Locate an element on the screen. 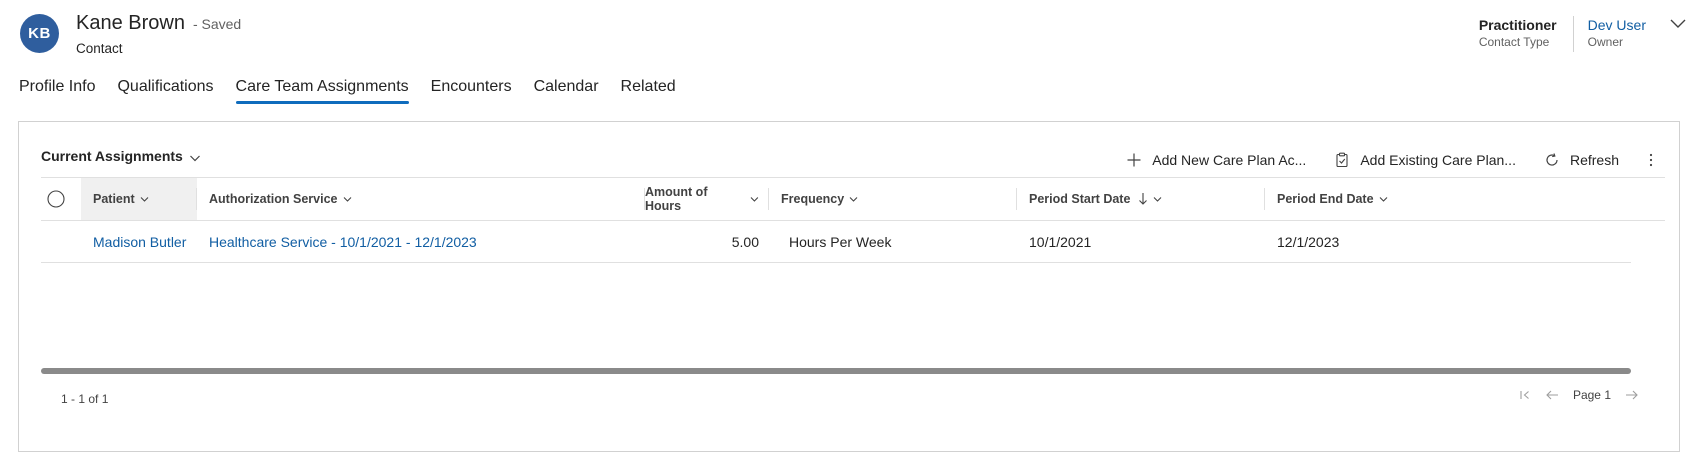 This screenshot has width=1700, height=459. column-header-period-end-date: Period End Date is located at coordinates (1385, 199).